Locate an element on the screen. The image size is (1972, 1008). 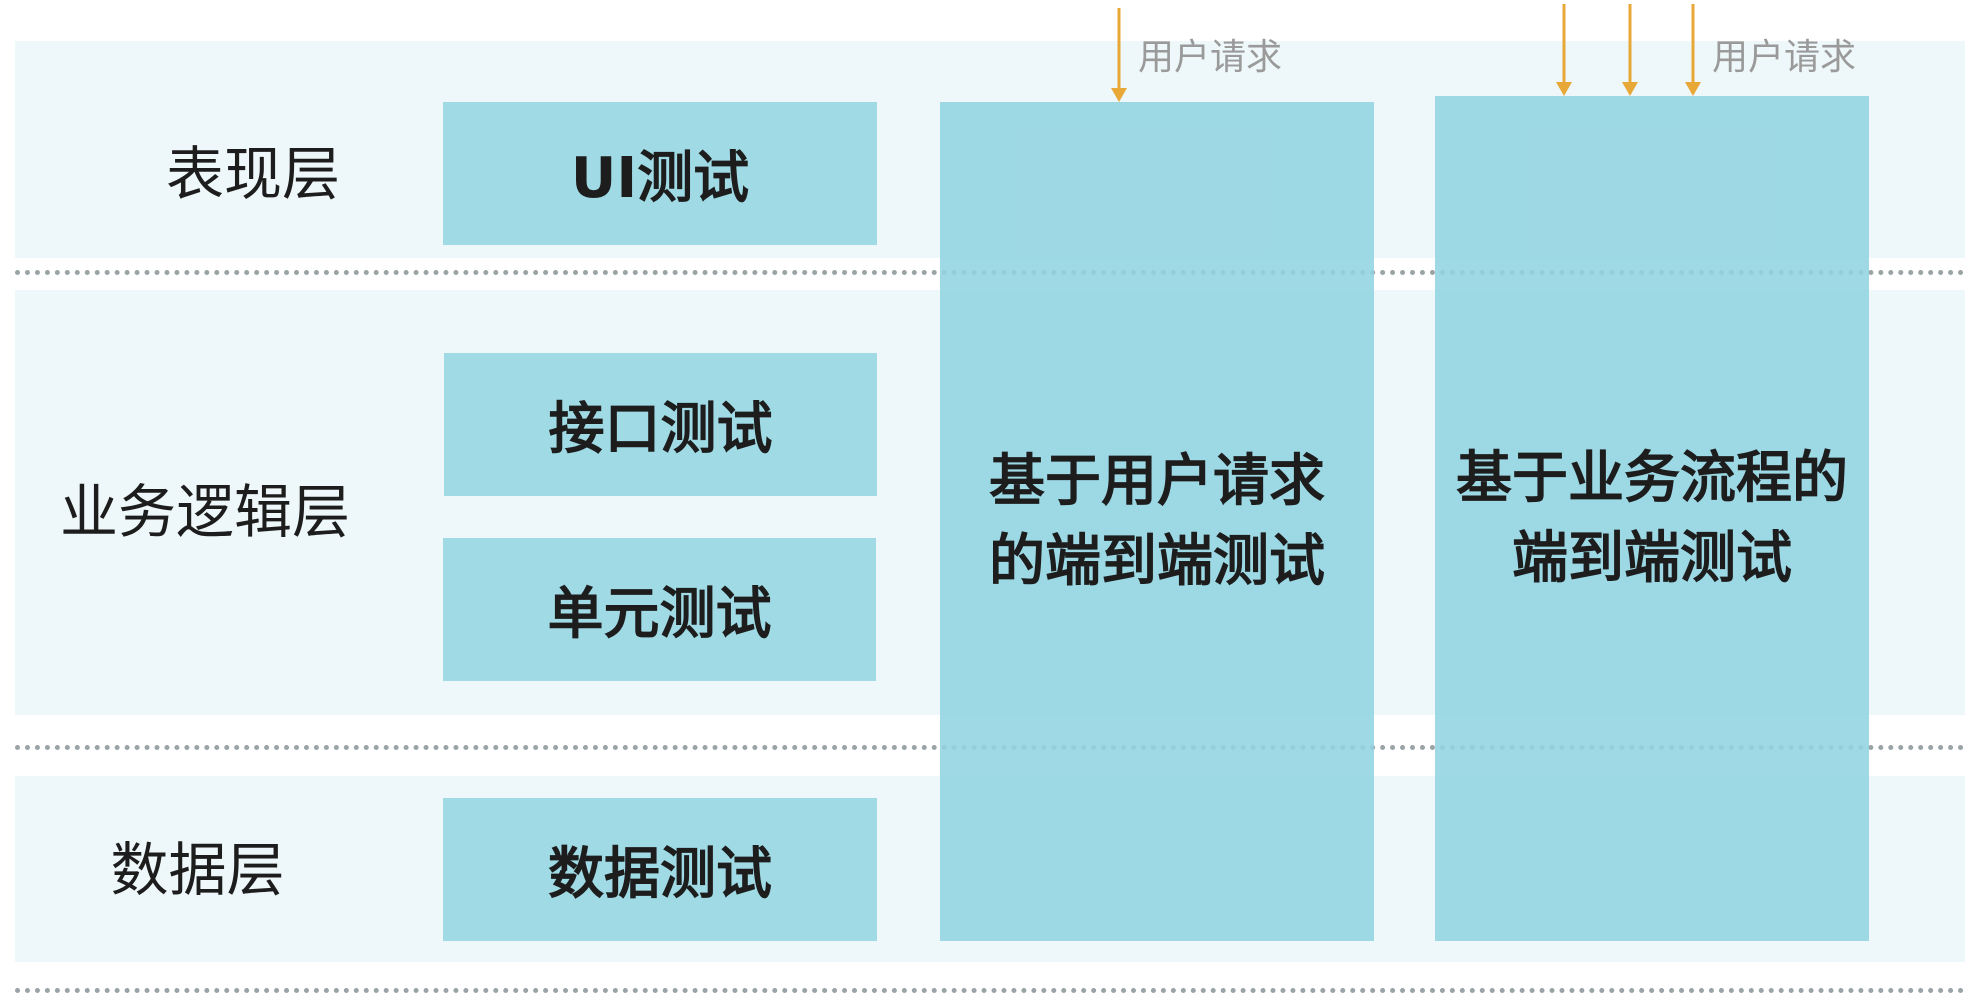
column-text-line: 基于业务流程的 is located at coordinates (1652, 478).